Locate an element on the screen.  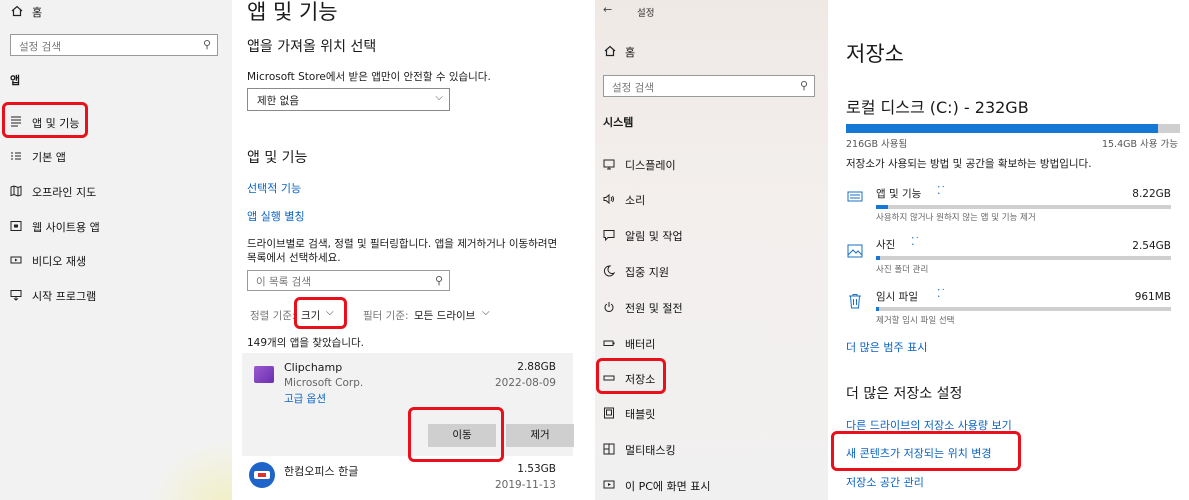
default-apps-icon is located at coordinates (16, 156).